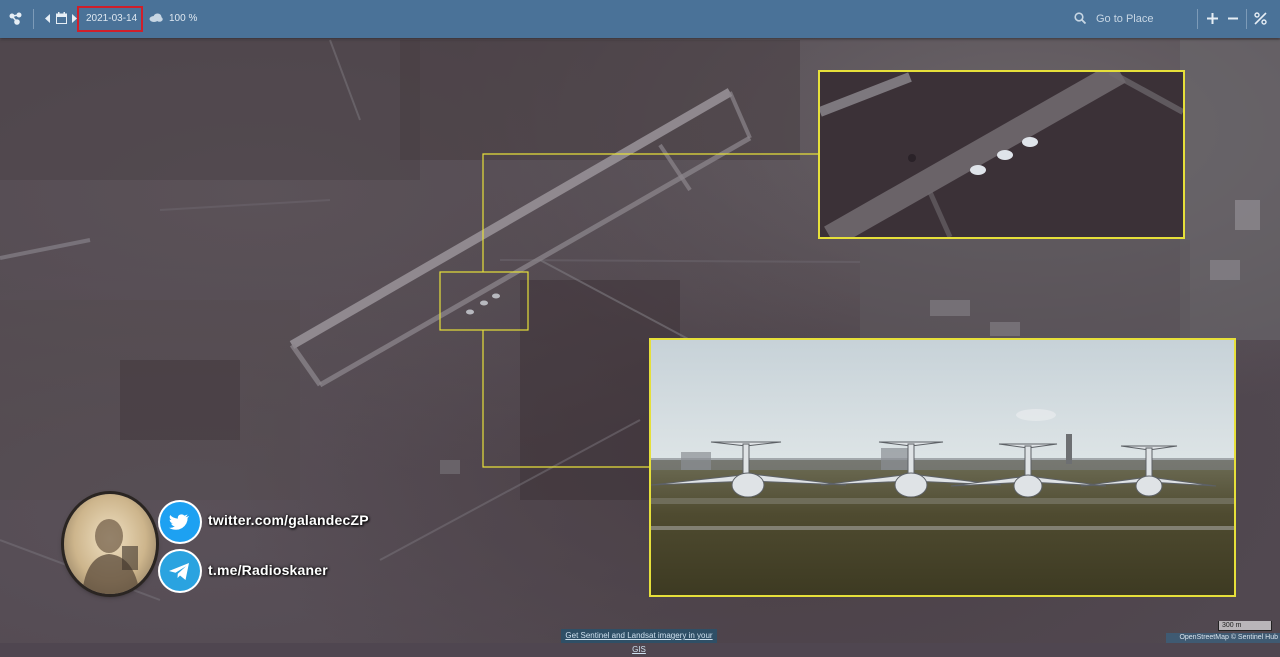  I want to click on scale-bar: 300 m, so click(1245, 626).